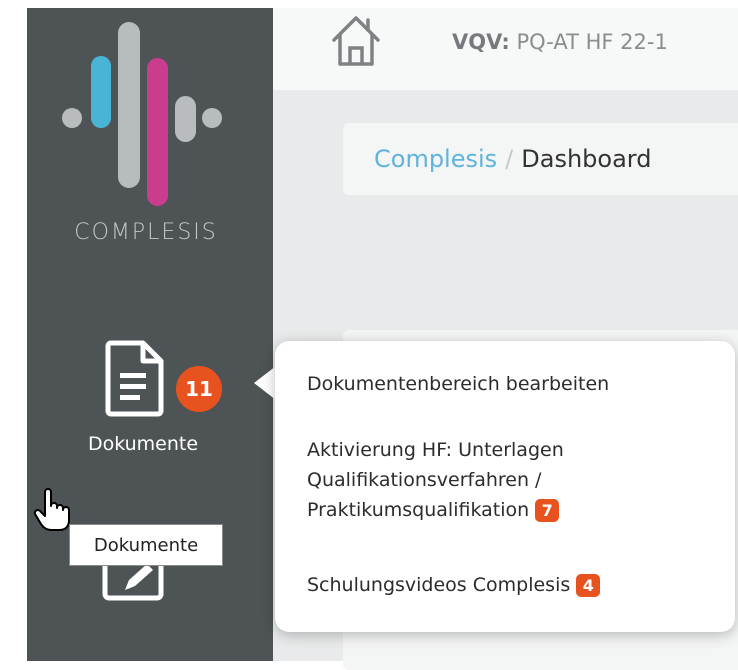 The height and width of the screenshot is (670, 738). I want to click on project-prefix: VQV:, so click(481, 42).